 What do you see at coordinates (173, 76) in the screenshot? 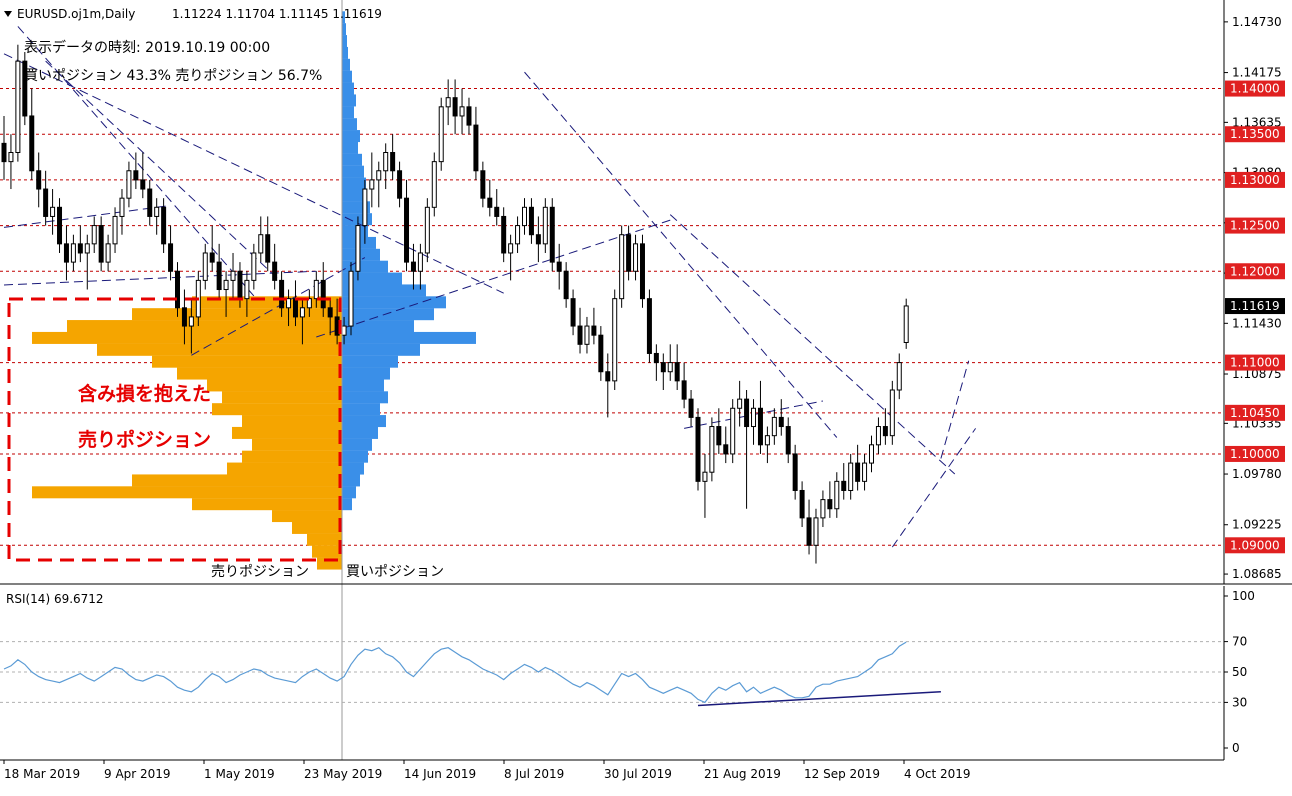
I see `position-ratio: 買いポジション 43.3% 売りポジション 56.7%` at bounding box center [173, 76].